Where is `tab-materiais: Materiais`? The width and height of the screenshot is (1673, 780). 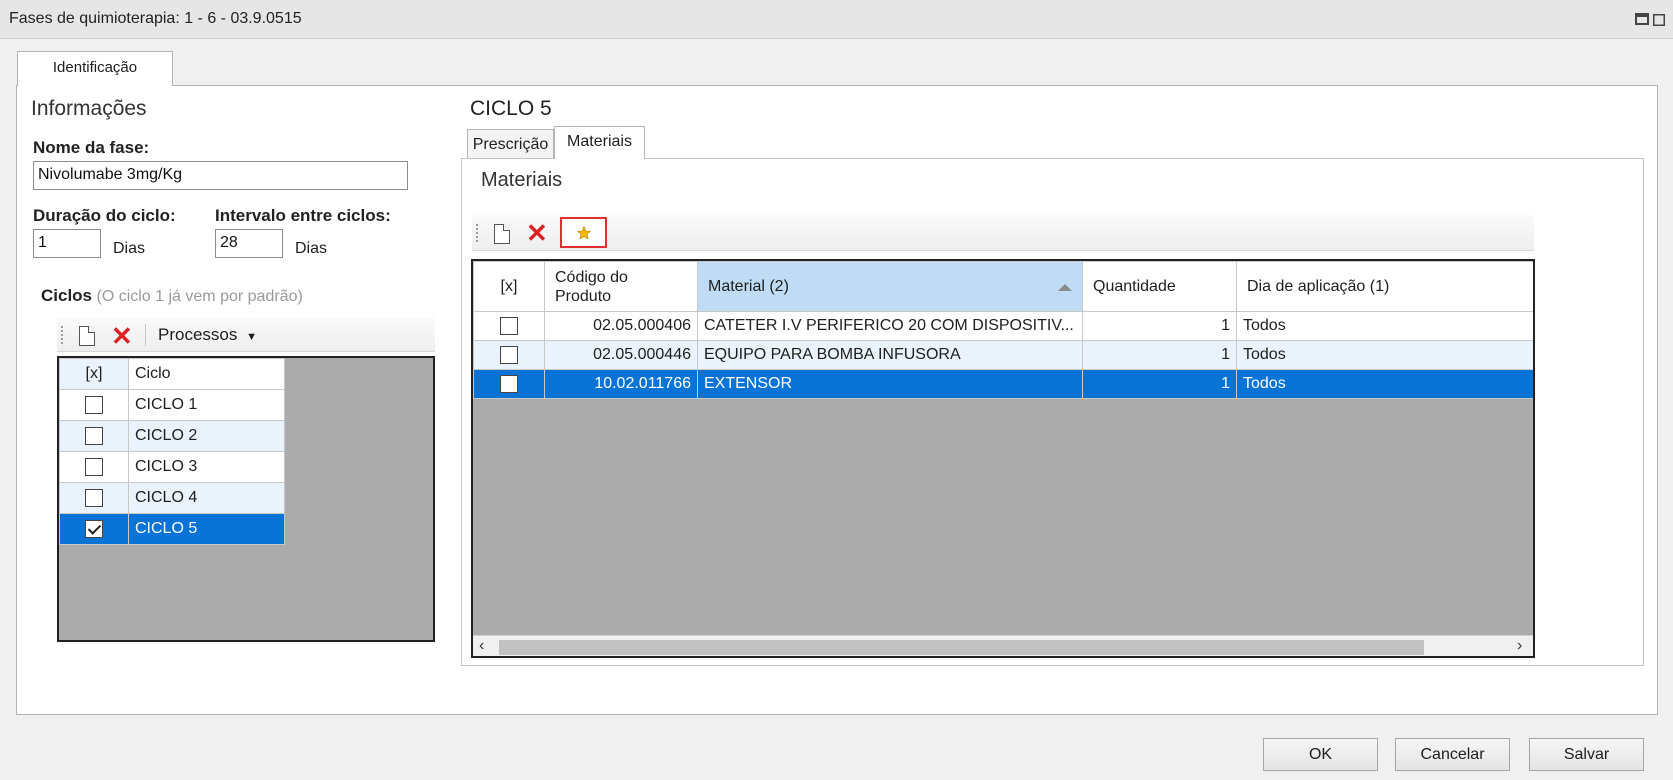 tab-materiais: Materiais is located at coordinates (599, 142).